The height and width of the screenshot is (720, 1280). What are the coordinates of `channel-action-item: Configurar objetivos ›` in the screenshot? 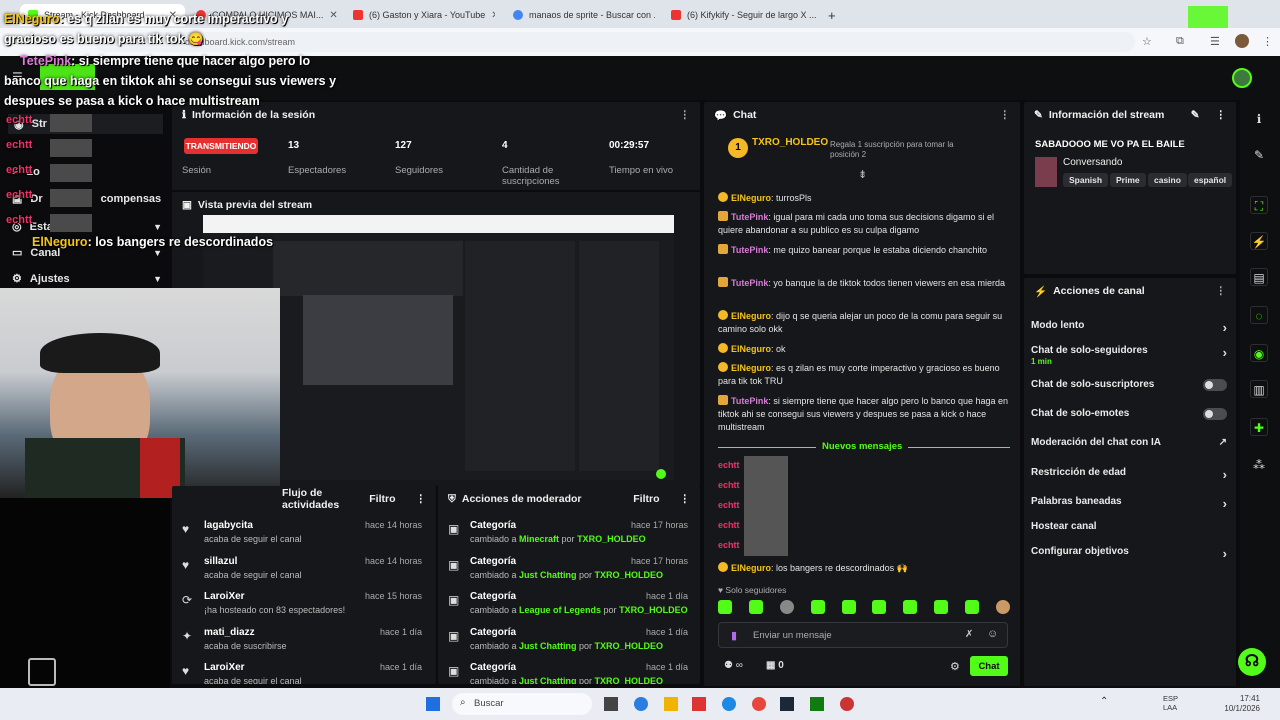 It's located at (1129, 553).